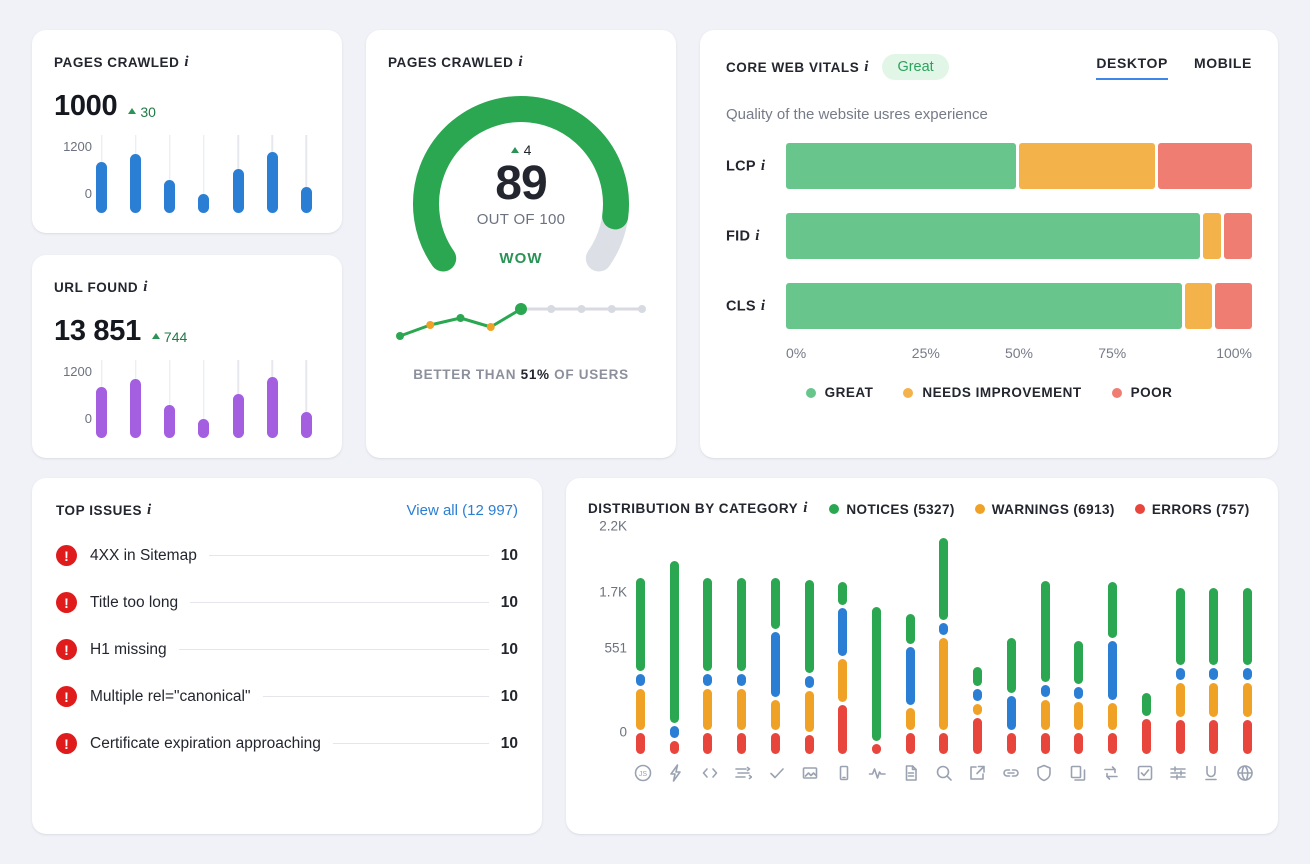 The width and height of the screenshot is (1310, 864). I want to click on issue-row: ! Multiple rel="canonical" 10, so click(287, 696).